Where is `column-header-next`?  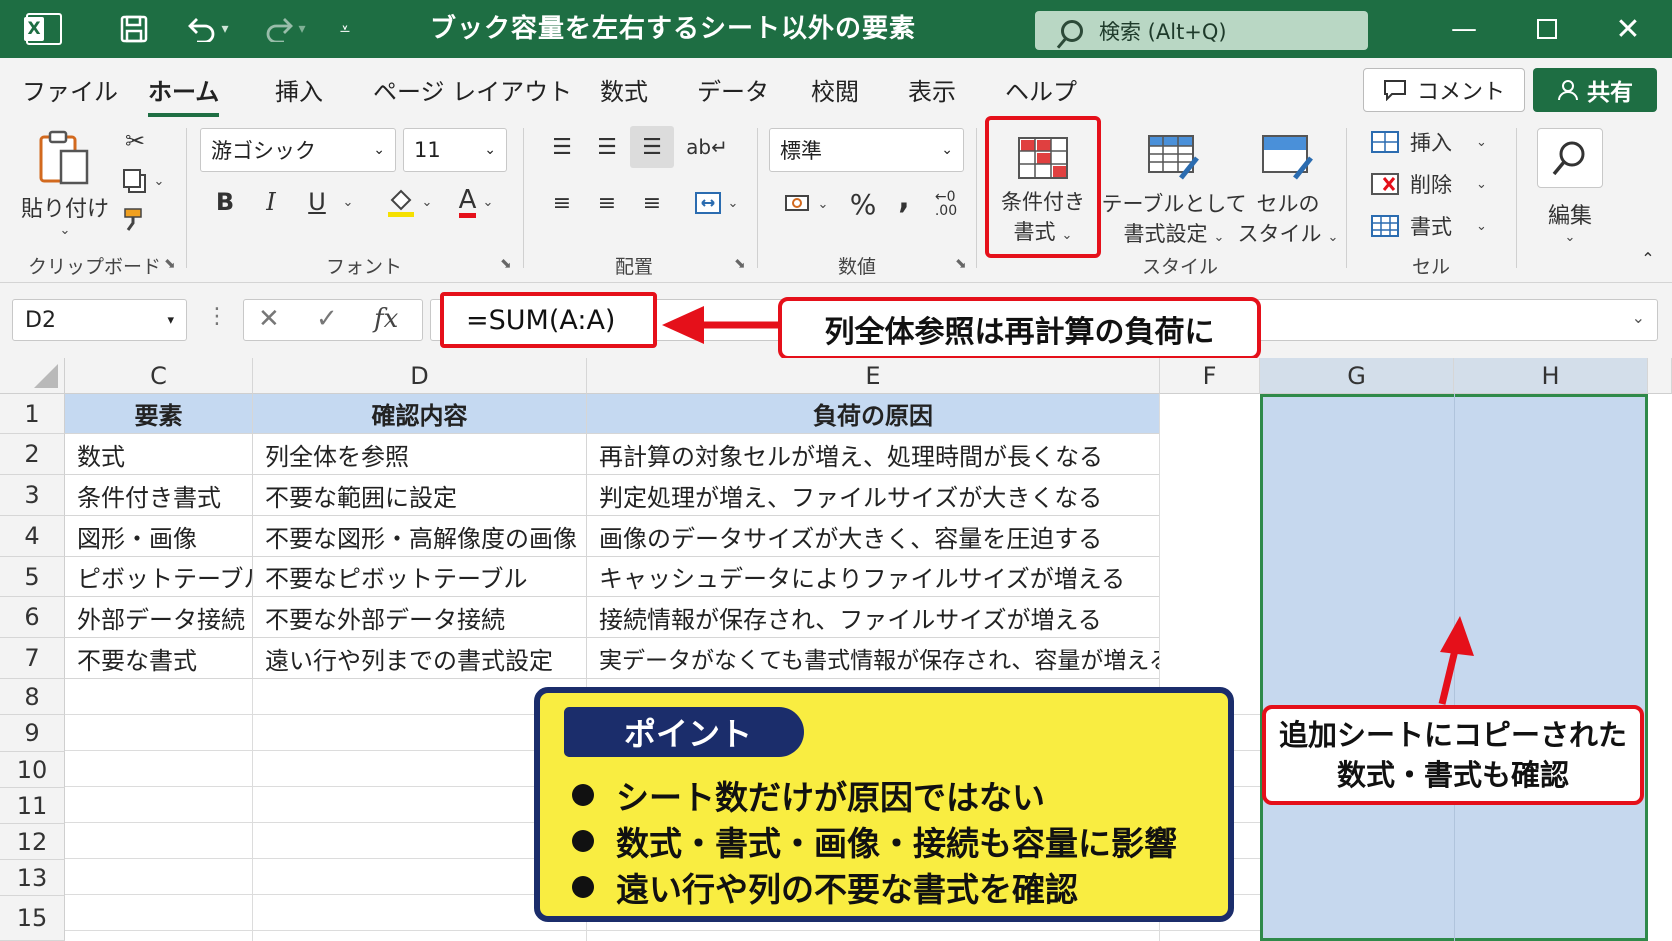
column-header-next is located at coordinates (1660, 376).